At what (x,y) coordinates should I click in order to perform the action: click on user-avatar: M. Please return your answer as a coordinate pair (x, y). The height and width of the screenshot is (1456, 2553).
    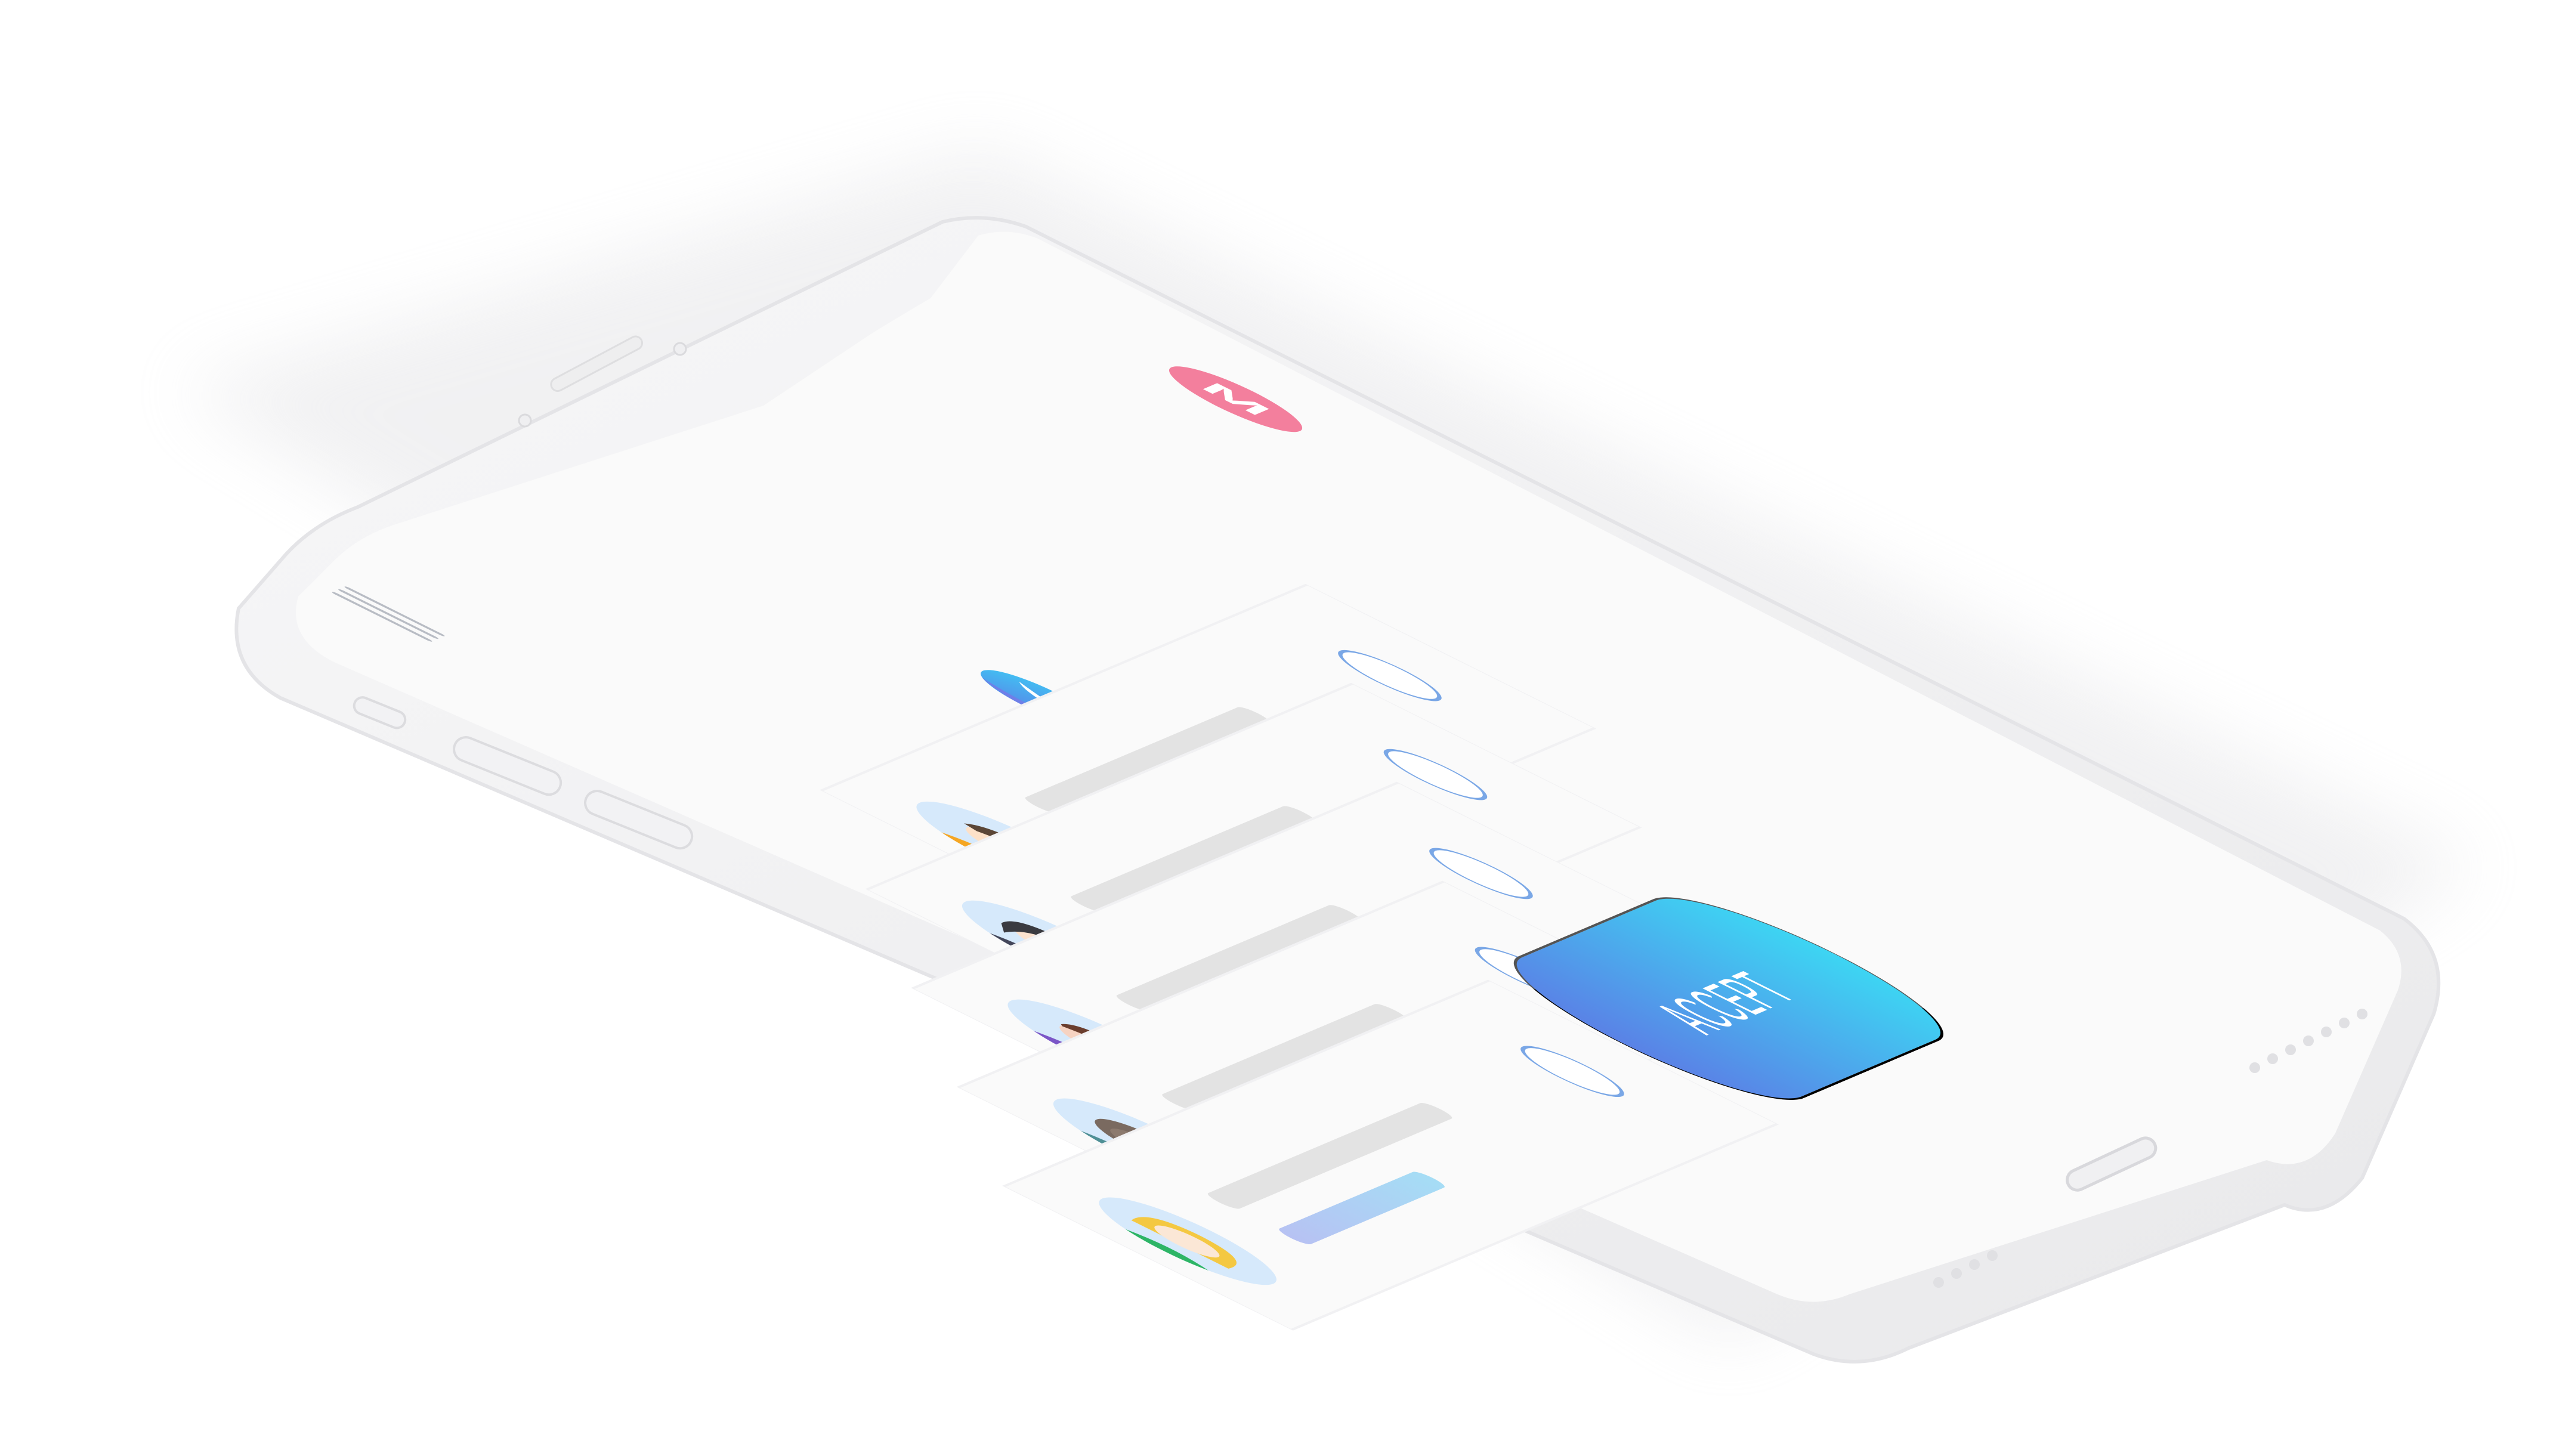
    Looking at the image, I should click on (1236, 399).